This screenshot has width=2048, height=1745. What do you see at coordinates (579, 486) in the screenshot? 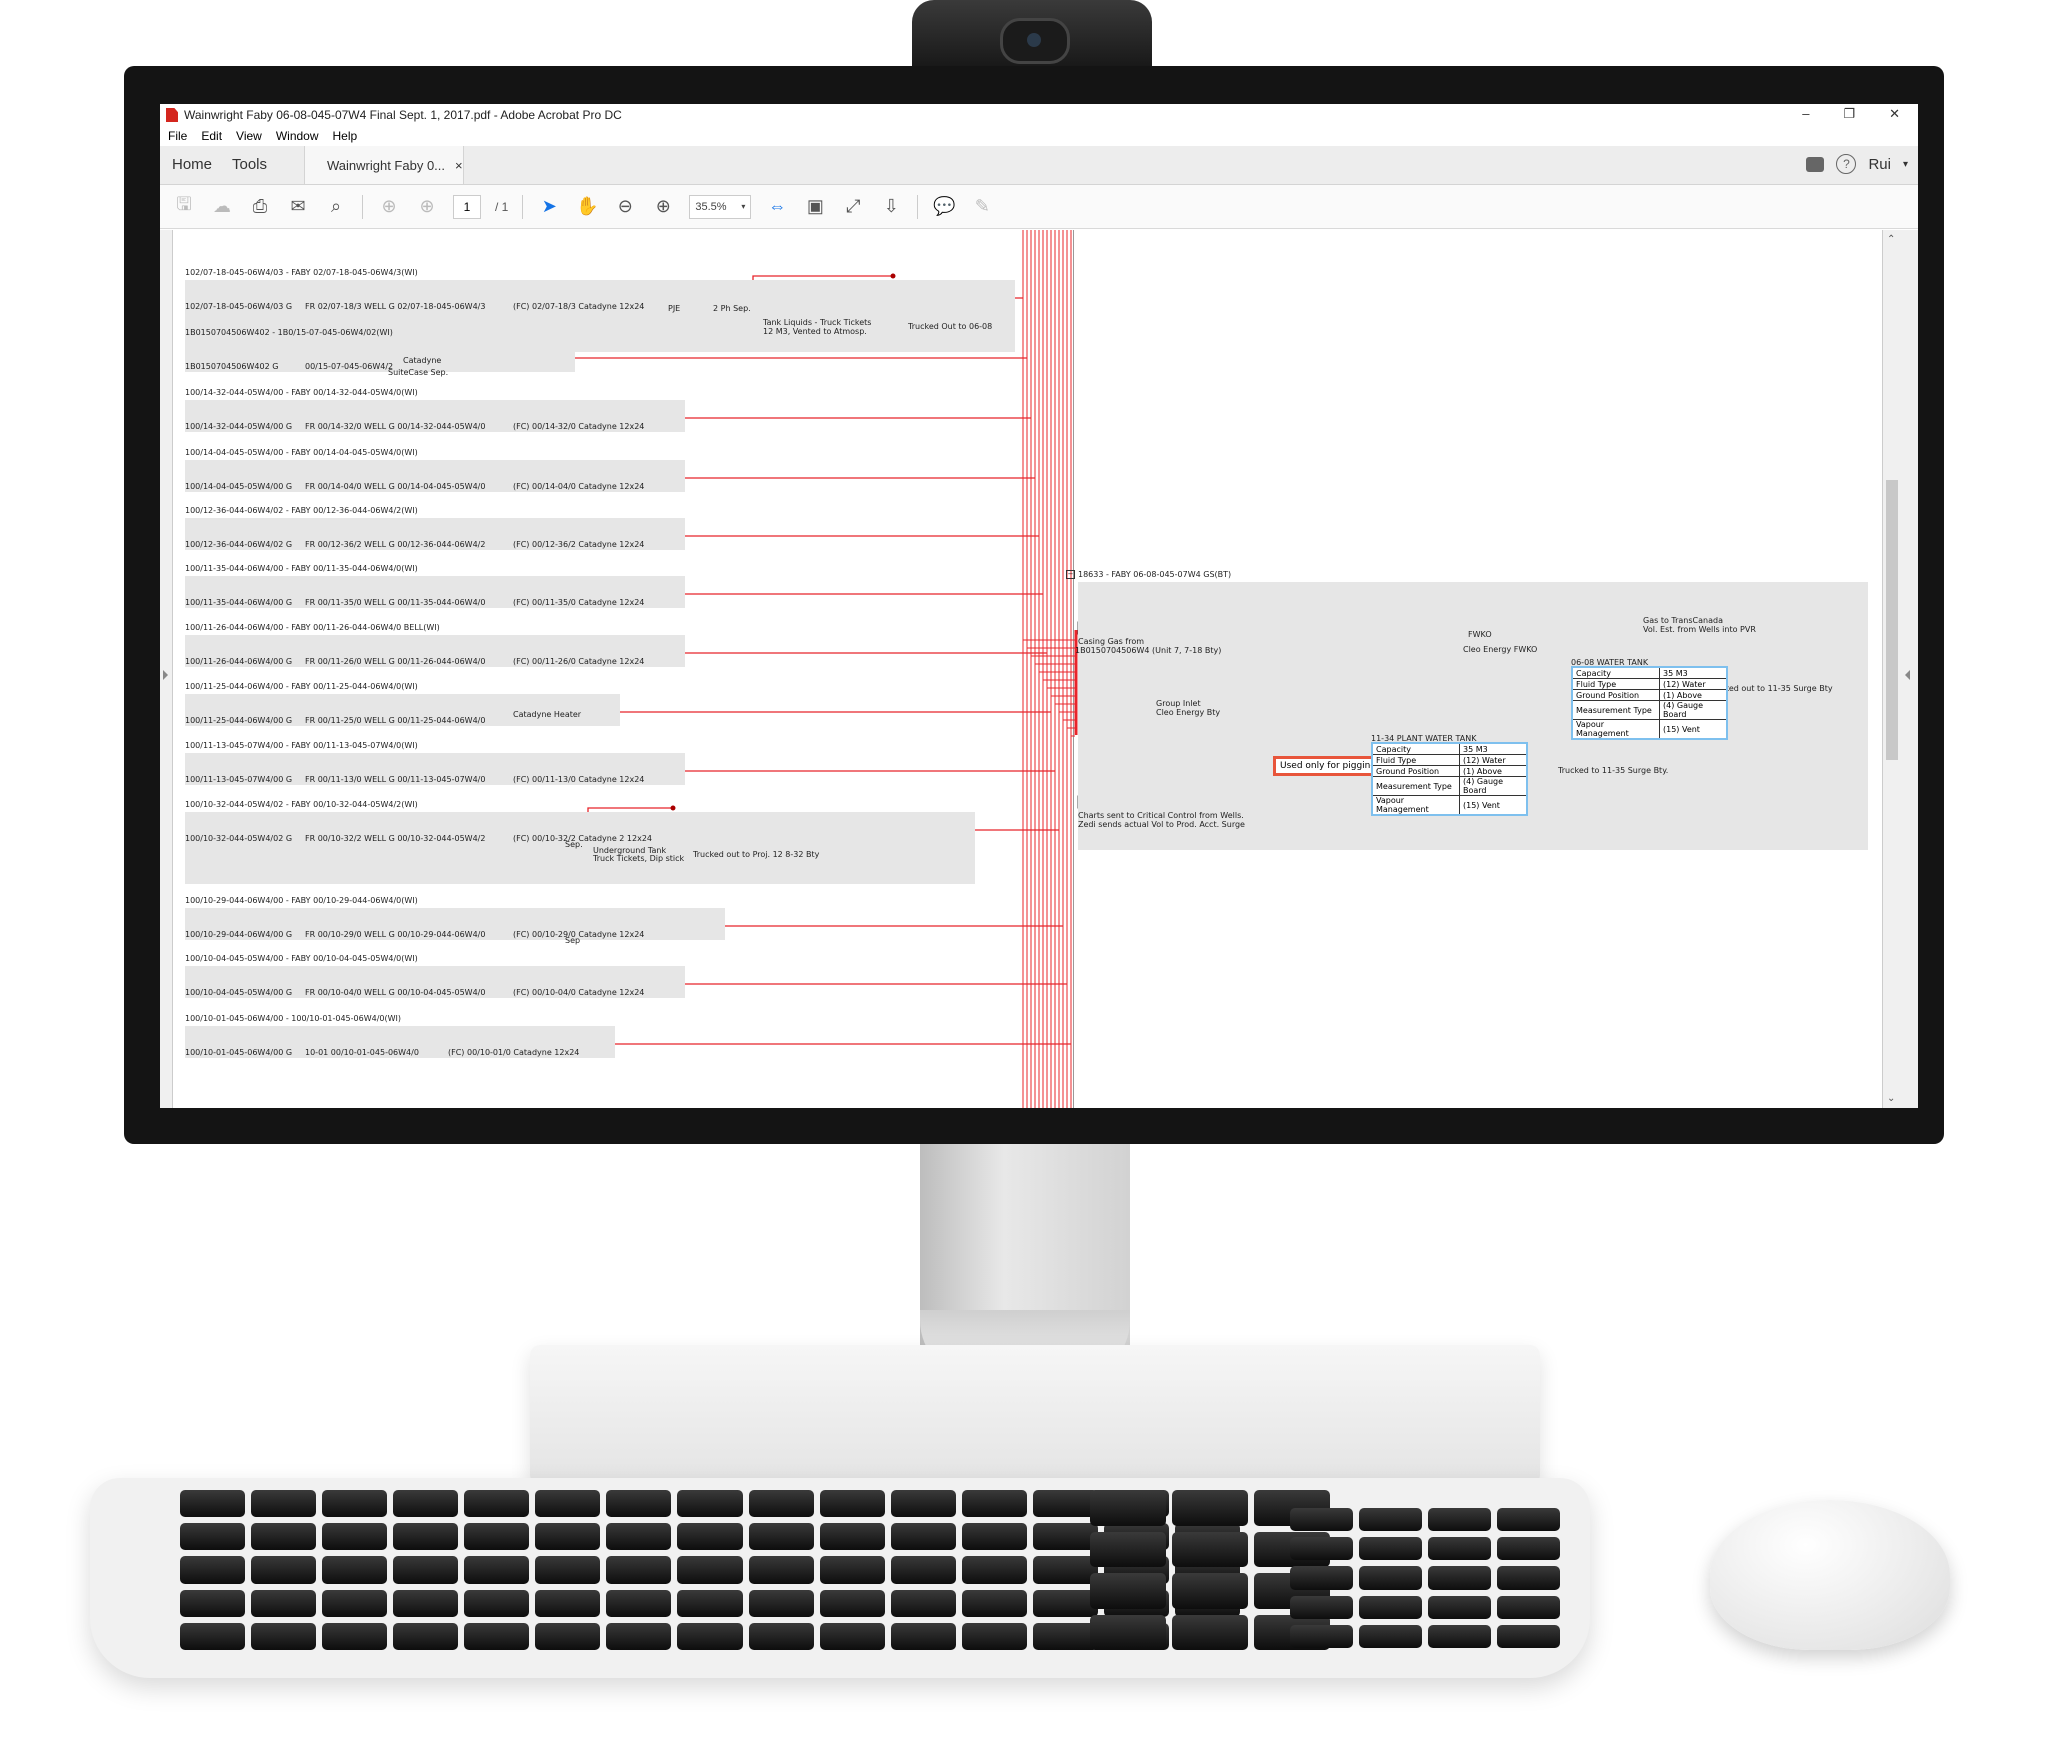
I see `heater-label: (FC) 00/14-04/0 Catadyne 12x24` at bounding box center [579, 486].